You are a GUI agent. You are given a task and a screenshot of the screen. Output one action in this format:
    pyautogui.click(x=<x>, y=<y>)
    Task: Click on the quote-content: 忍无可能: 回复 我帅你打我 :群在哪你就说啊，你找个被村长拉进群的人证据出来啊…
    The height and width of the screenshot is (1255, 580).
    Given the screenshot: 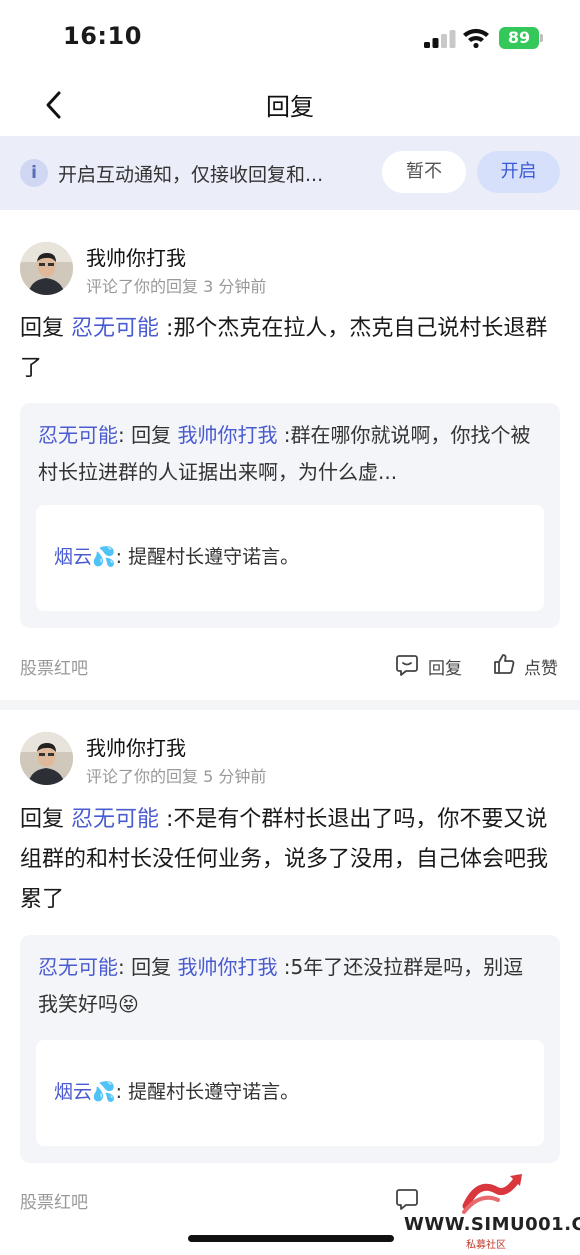 What is the action you would take?
    pyautogui.click(x=290, y=454)
    